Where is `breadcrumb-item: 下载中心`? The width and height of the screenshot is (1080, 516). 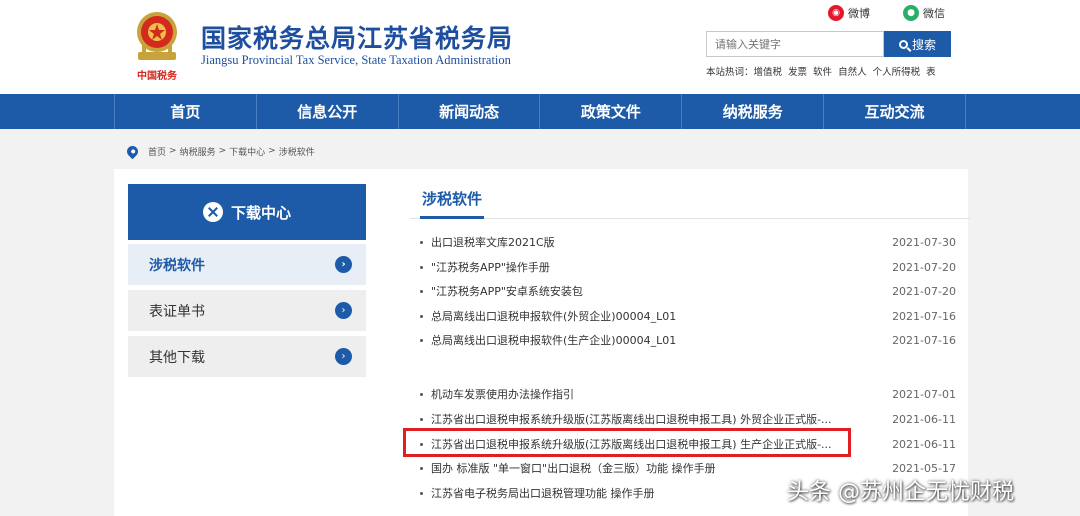
breadcrumb-item: 下载中心 is located at coordinates (247, 151).